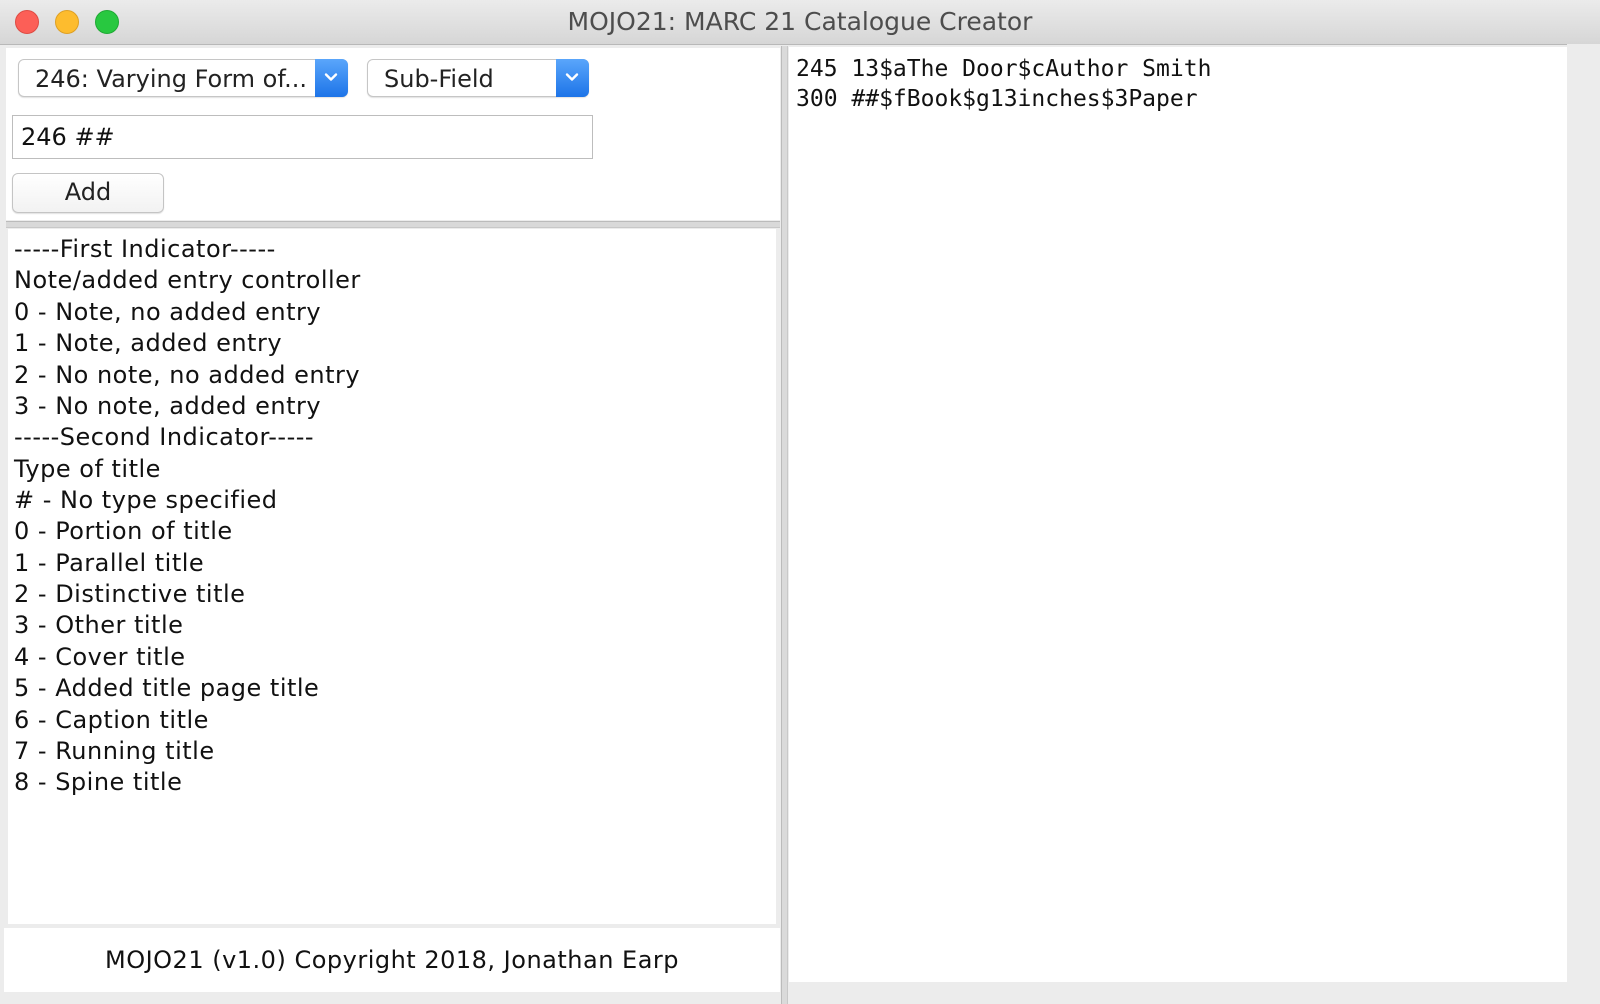  What do you see at coordinates (168, 312) in the screenshot?
I see `info-line: 0 - Note, no added entry` at bounding box center [168, 312].